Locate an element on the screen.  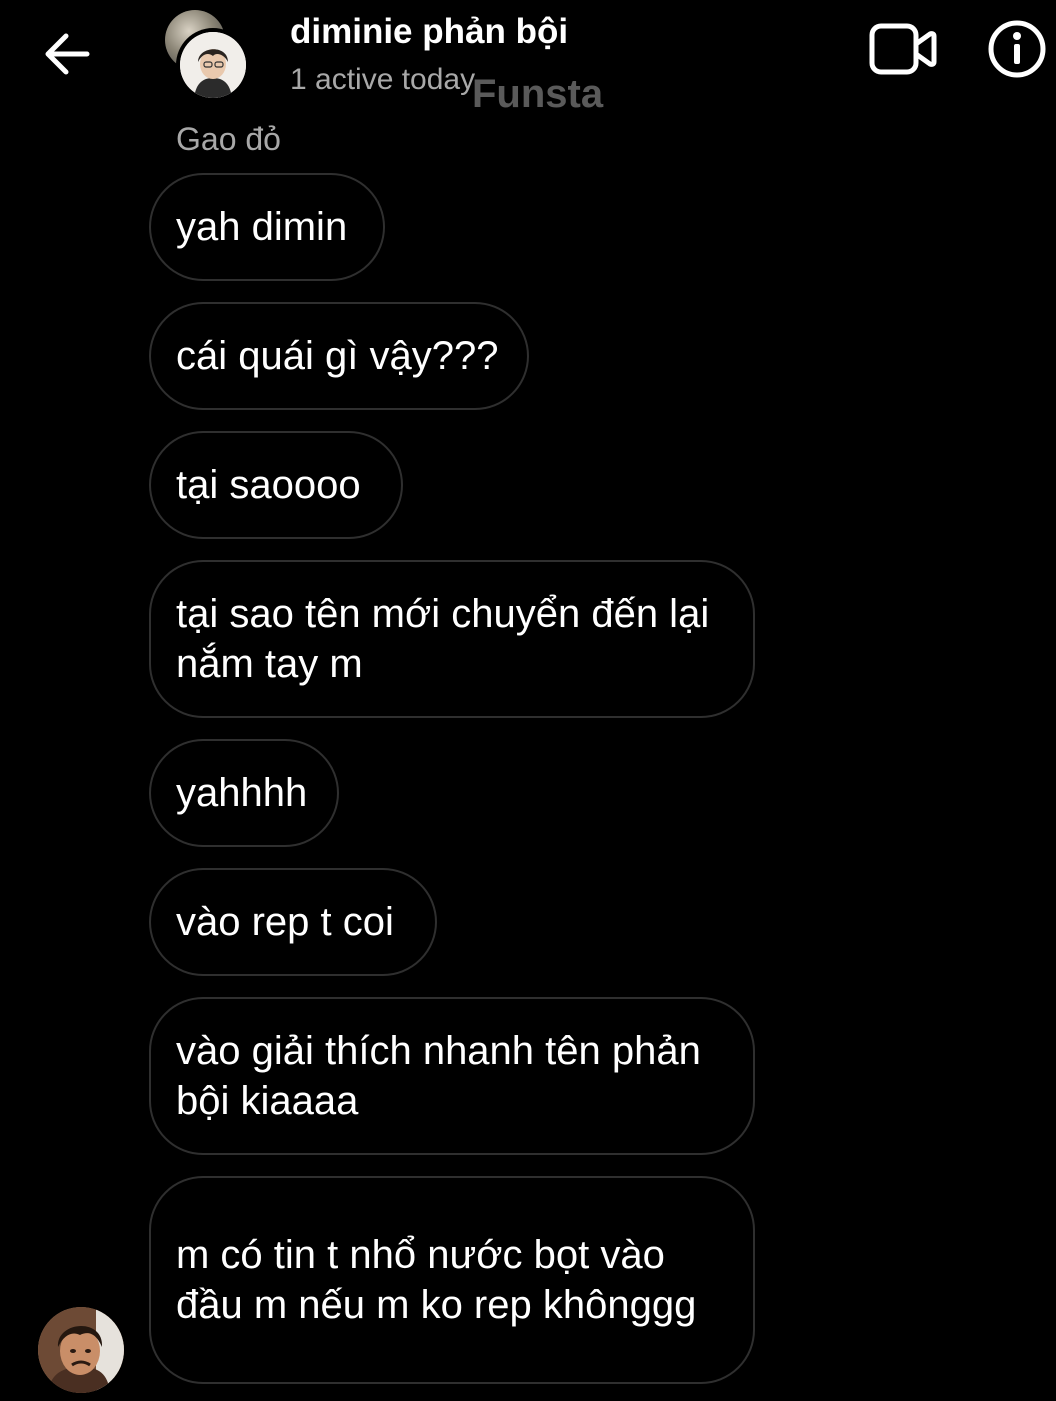
message-text: tại saoooo is located at coordinates (268, 485).